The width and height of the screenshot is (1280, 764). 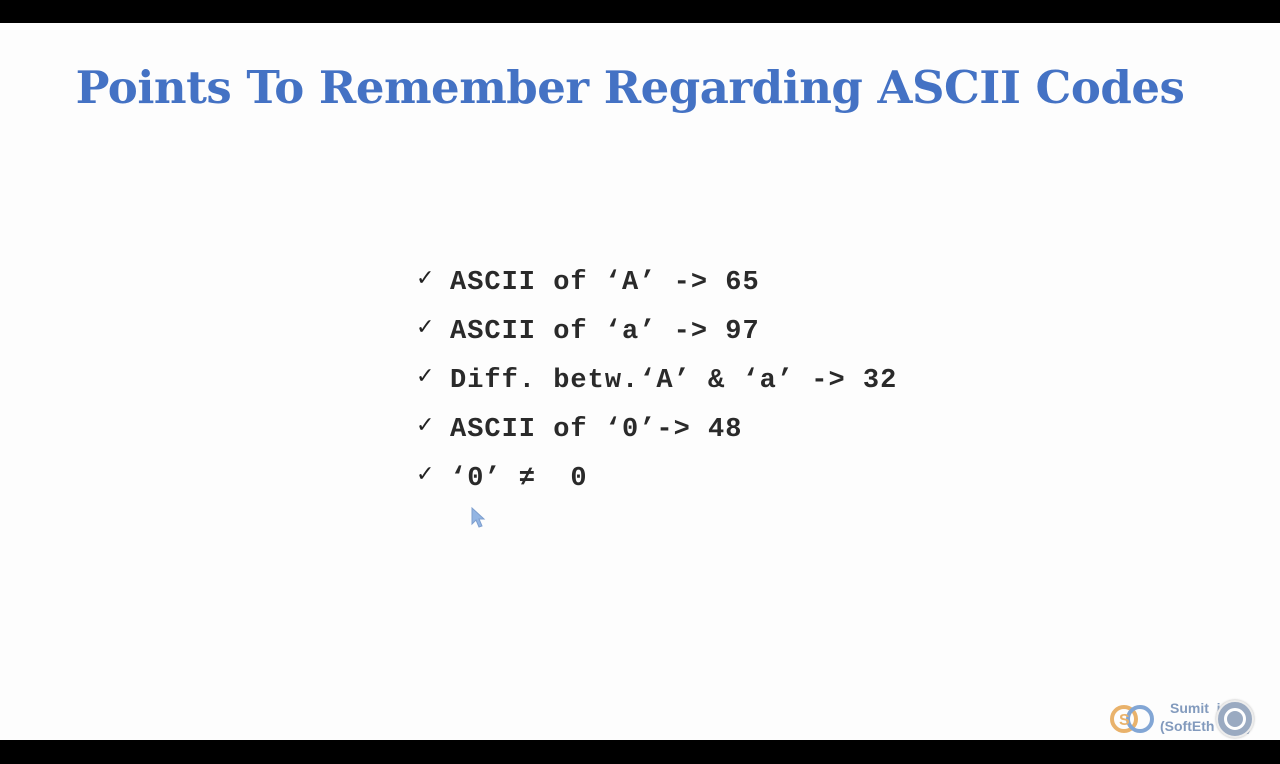 What do you see at coordinates (605, 282) in the screenshot?
I see `bullet-text: ASCII of ‘A’ -> 65` at bounding box center [605, 282].